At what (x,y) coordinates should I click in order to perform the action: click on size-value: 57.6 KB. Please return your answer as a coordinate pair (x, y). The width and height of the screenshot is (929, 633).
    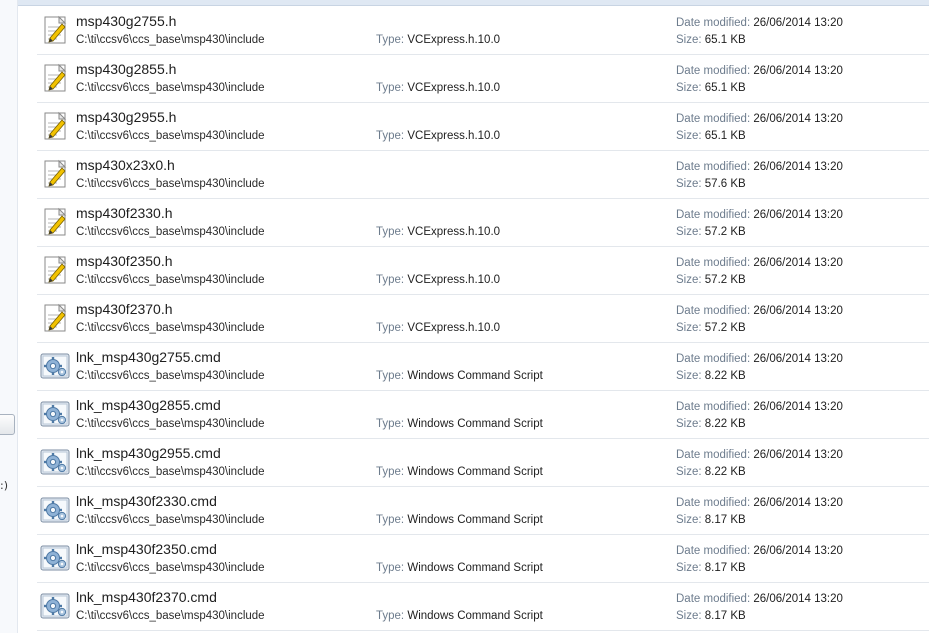
    Looking at the image, I should click on (725, 184).